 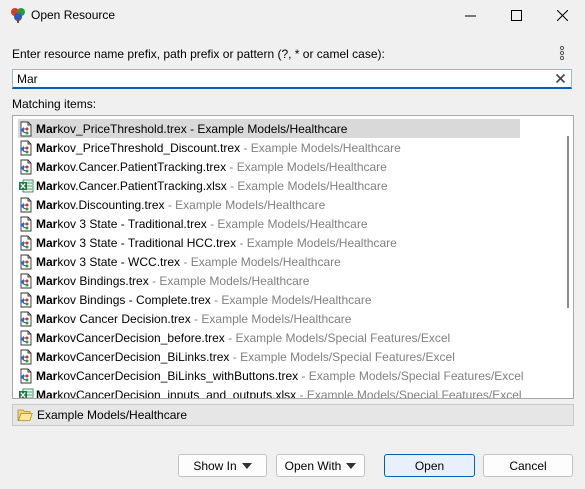 I want to click on item-name: Markov Bindings.trex, so click(x=92, y=281).